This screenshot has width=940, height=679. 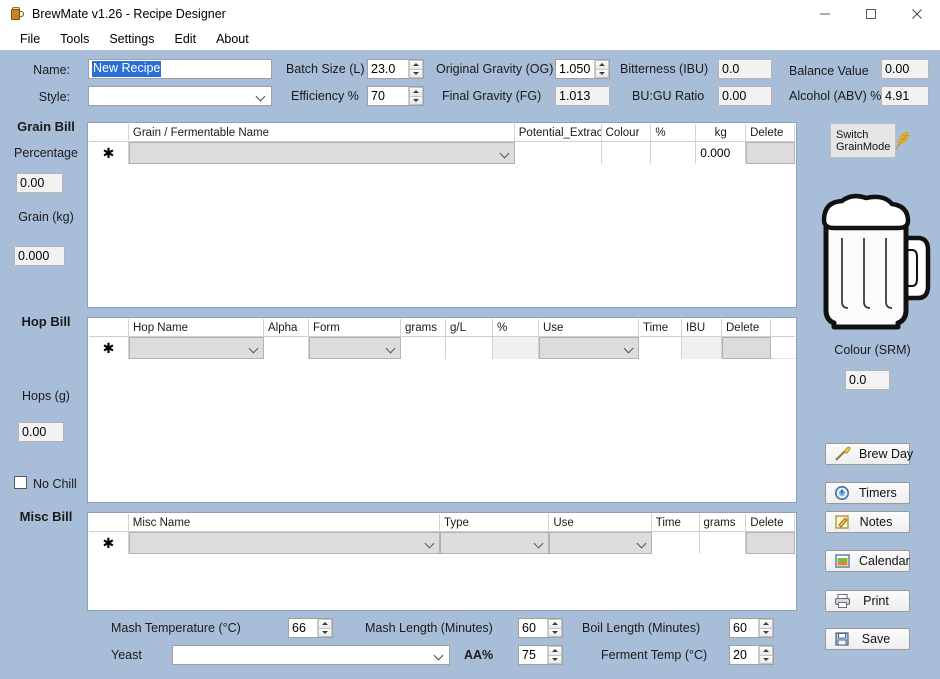 What do you see at coordinates (284, 523) in the screenshot?
I see `misc-col-name: Misc Name` at bounding box center [284, 523].